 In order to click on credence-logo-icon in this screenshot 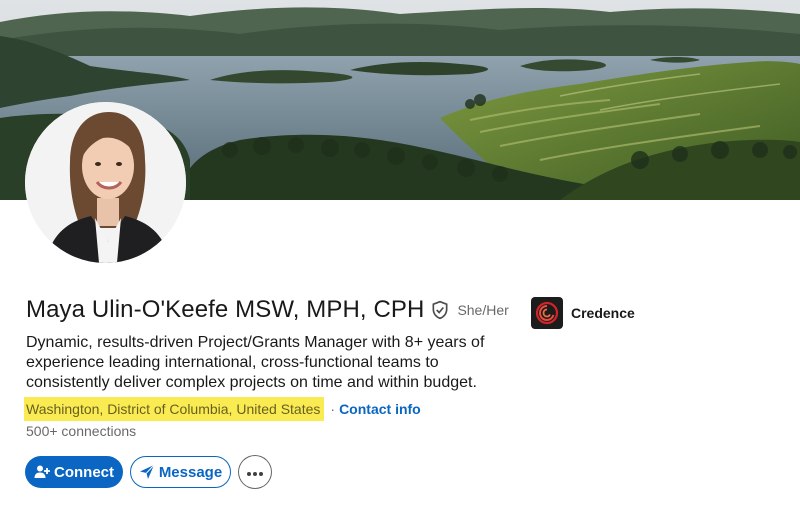, I will do `click(547, 313)`.